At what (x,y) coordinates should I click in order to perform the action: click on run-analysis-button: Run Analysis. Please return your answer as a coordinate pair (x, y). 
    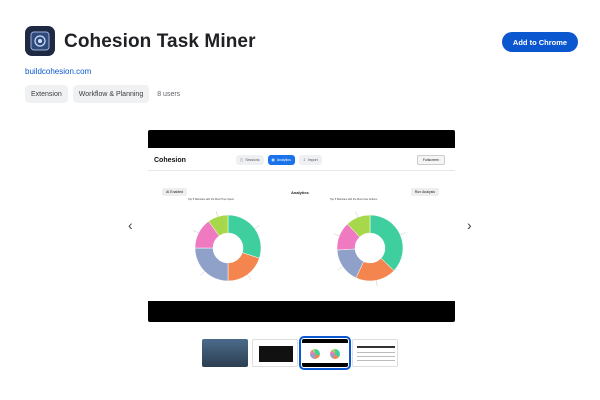
    Looking at the image, I should click on (424, 192).